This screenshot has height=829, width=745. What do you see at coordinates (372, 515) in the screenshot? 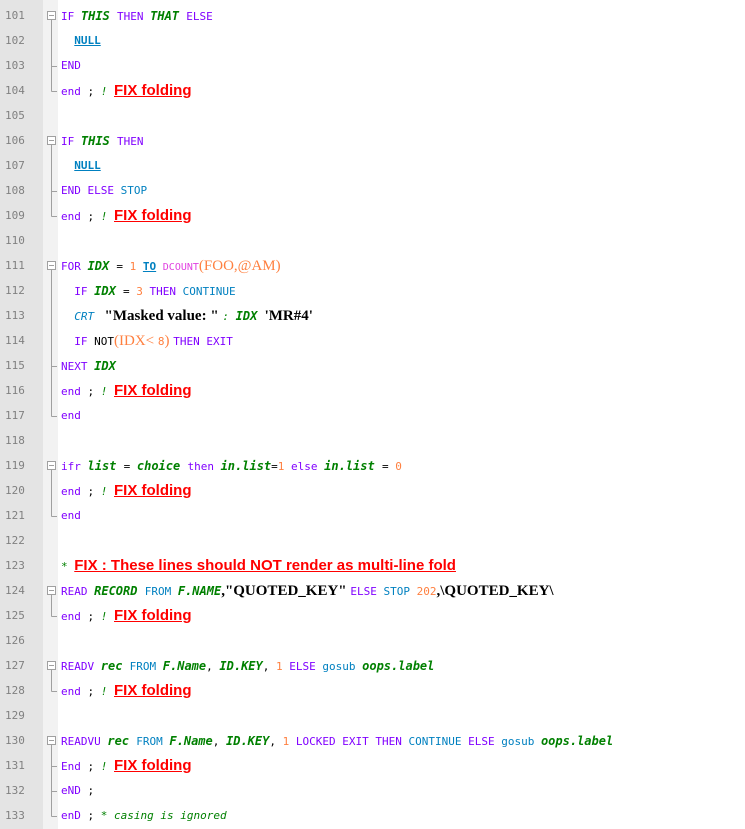
I see `code-line: 121 end` at bounding box center [372, 515].